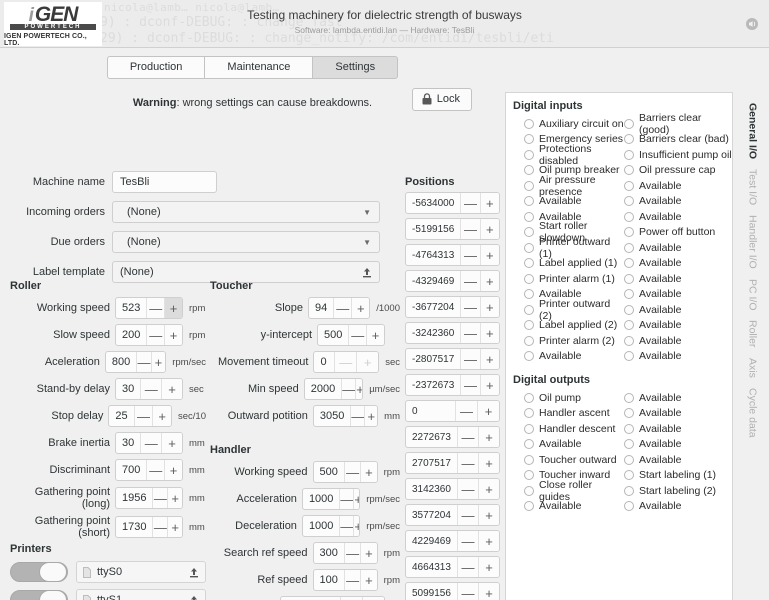  Describe the element at coordinates (678, 476) in the screenshot. I see `io-item: Start labeling (1)` at that location.